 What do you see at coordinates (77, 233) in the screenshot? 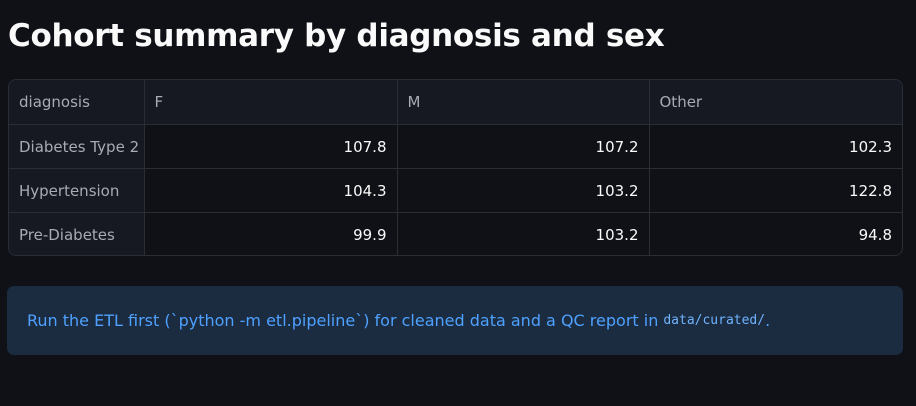
I see `row-label-diagnosis: Pre-Diabetes` at bounding box center [77, 233].